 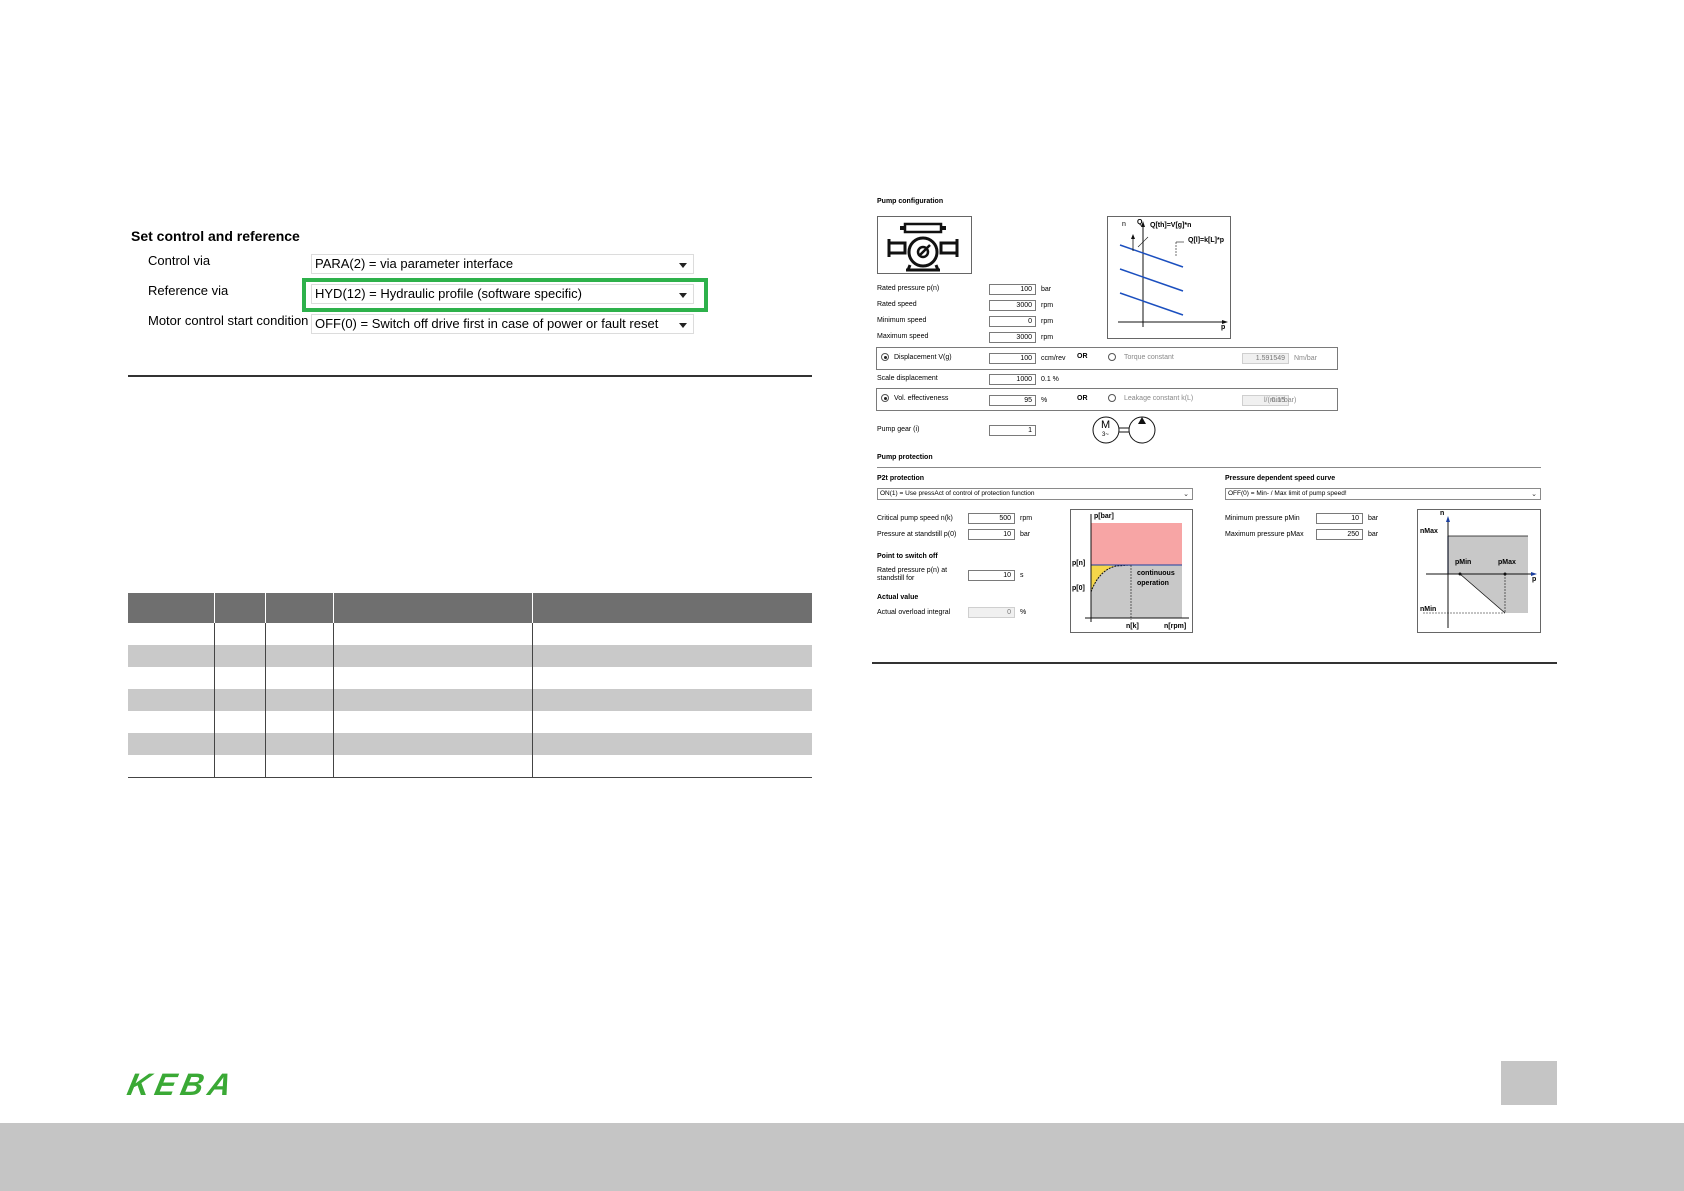 What do you see at coordinates (1132, 626) in the screenshot?
I see `n-k-label: n[k]` at bounding box center [1132, 626].